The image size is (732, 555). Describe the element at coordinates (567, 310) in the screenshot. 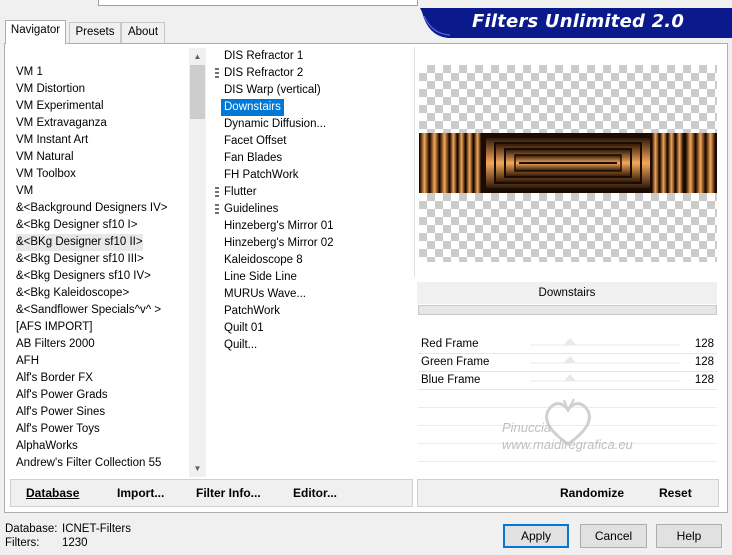

I see `filter-control-strip` at that location.